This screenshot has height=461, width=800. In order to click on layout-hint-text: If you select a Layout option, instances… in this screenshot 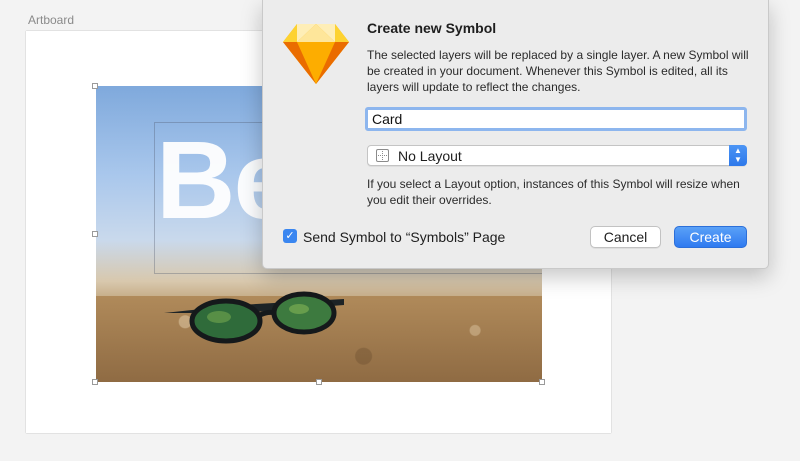, I will do `click(553, 192)`.